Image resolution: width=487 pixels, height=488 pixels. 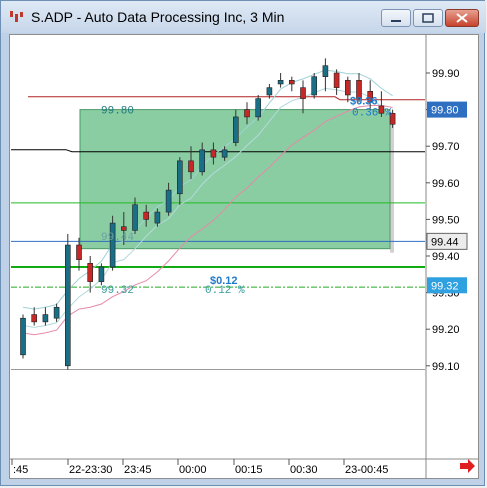 I want to click on minimize-icon, so click(x=396, y=21).